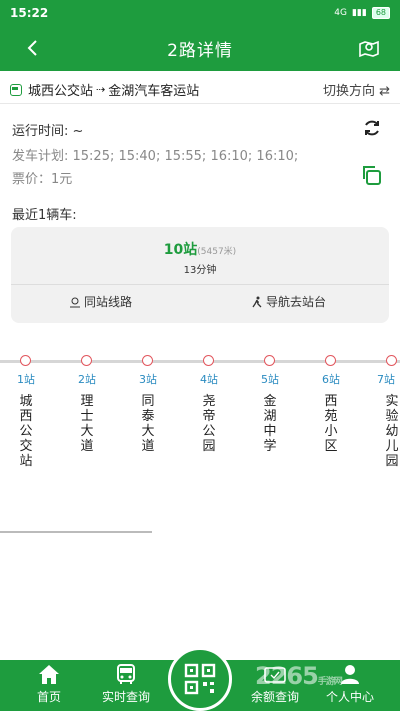  I want to click on bus-meters: (5457米), so click(217, 252).